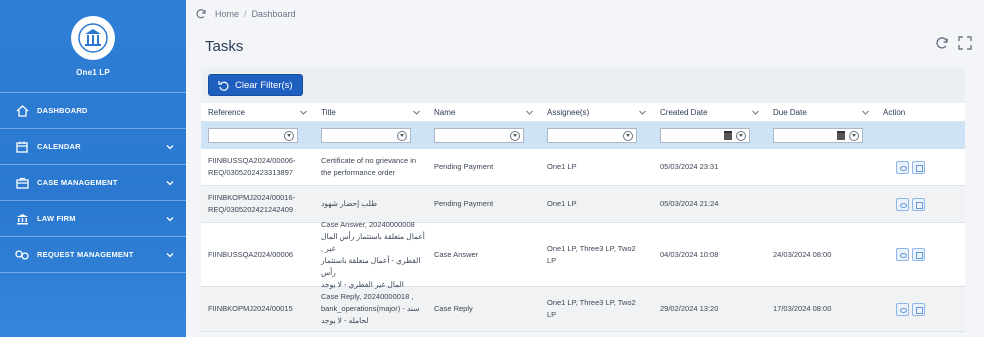  Describe the element at coordinates (709, 112) in the screenshot. I see `column-header-created-date: Created Date` at that location.